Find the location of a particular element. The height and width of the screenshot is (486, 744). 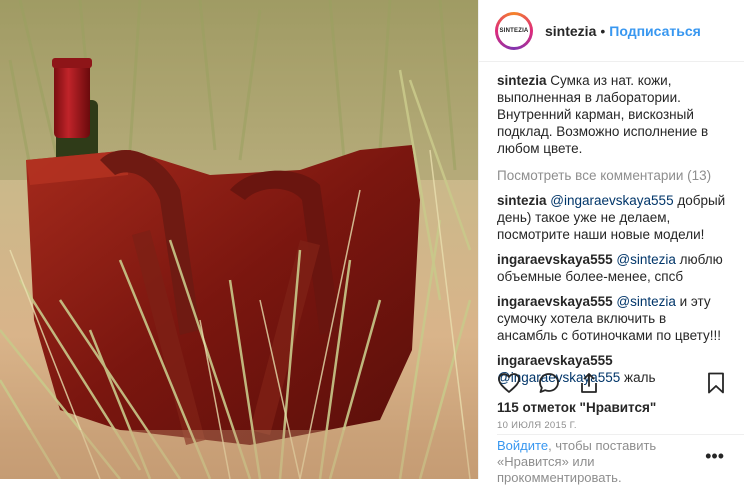

likes-count: 115 отметок "Нравится" is located at coordinates (576, 407).